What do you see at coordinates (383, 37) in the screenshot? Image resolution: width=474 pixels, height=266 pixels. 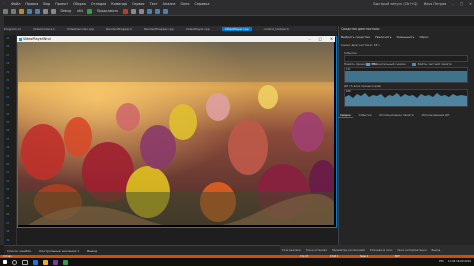 I see `zoom-in-button: Увеличить` at bounding box center [383, 37].